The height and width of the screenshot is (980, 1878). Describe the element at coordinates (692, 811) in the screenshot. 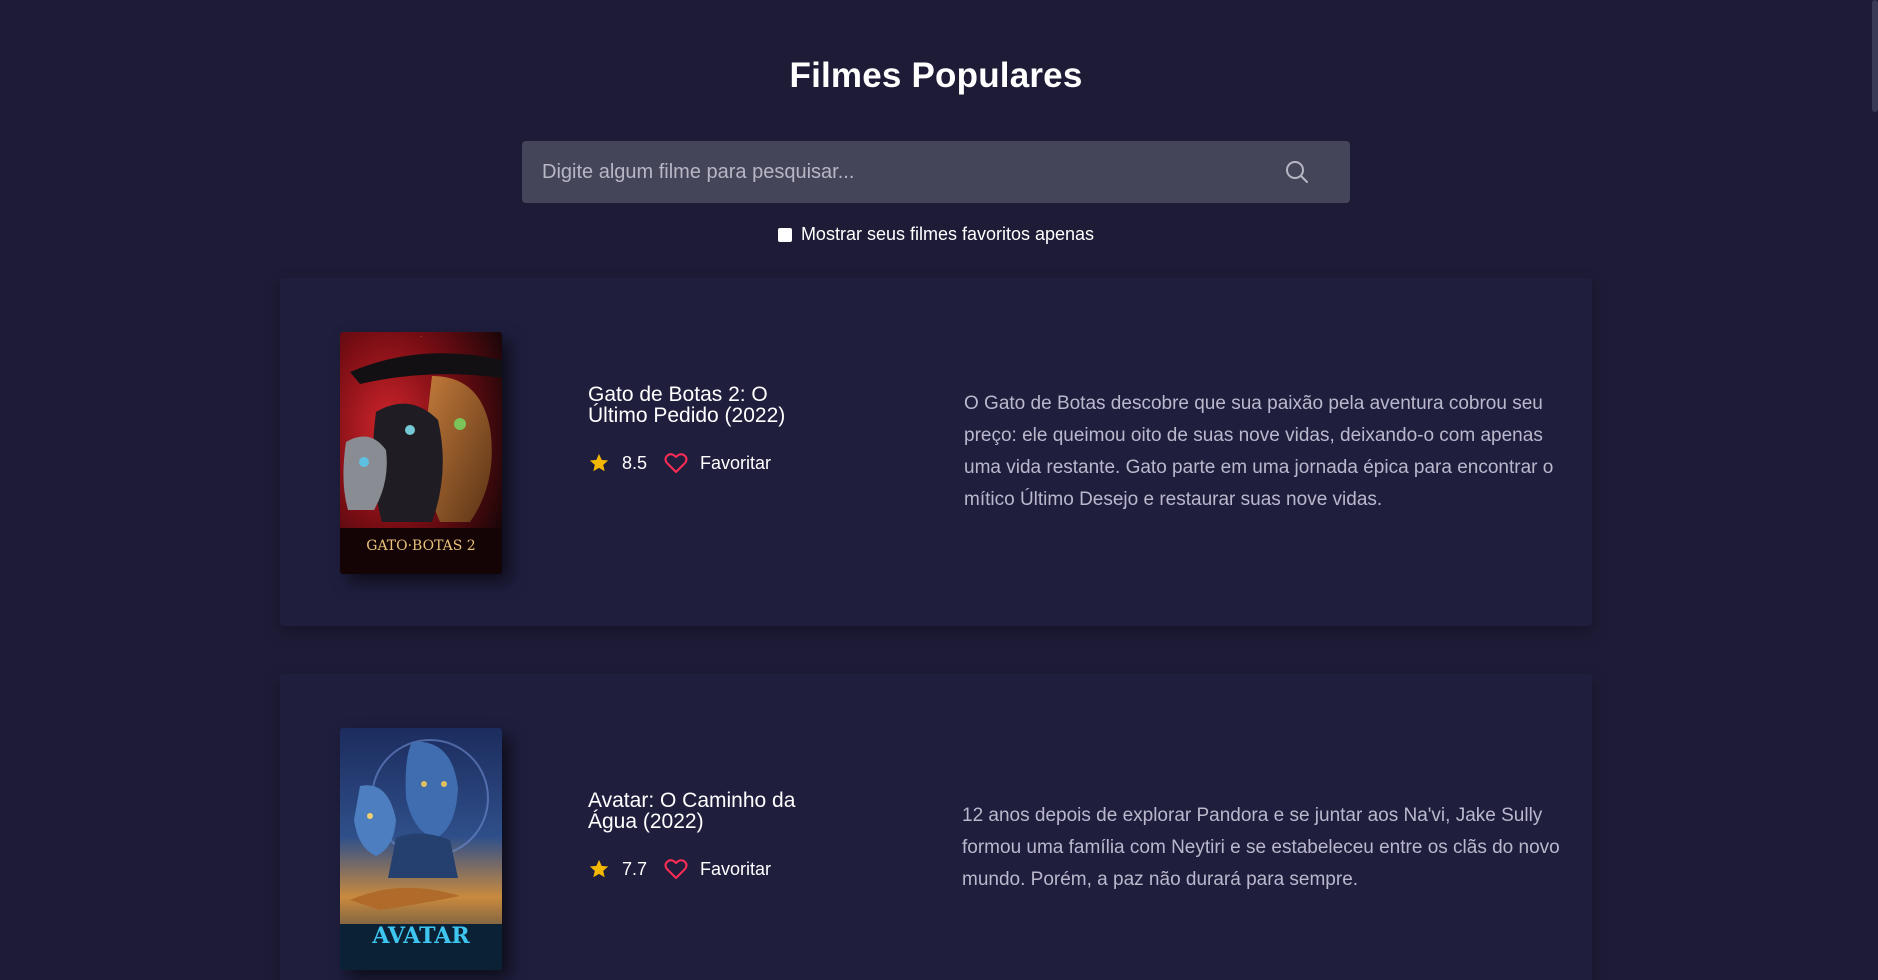

I see `movie-title: Avatar: O Caminho da Água (2022)` at that location.